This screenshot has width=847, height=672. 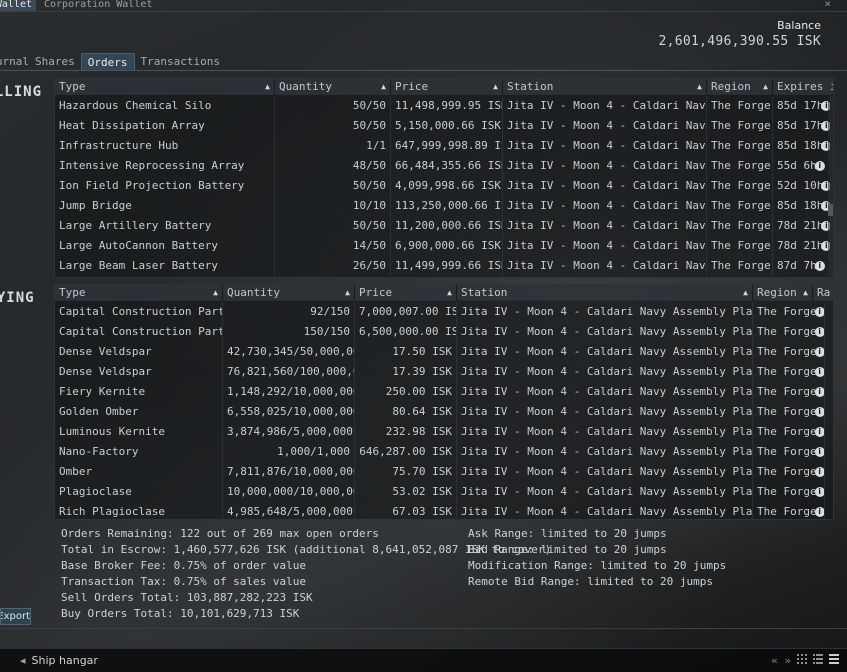 What do you see at coordinates (55, 61) in the screenshot?
I see `tab-shares: Shares` at bounding box center [55, 61].